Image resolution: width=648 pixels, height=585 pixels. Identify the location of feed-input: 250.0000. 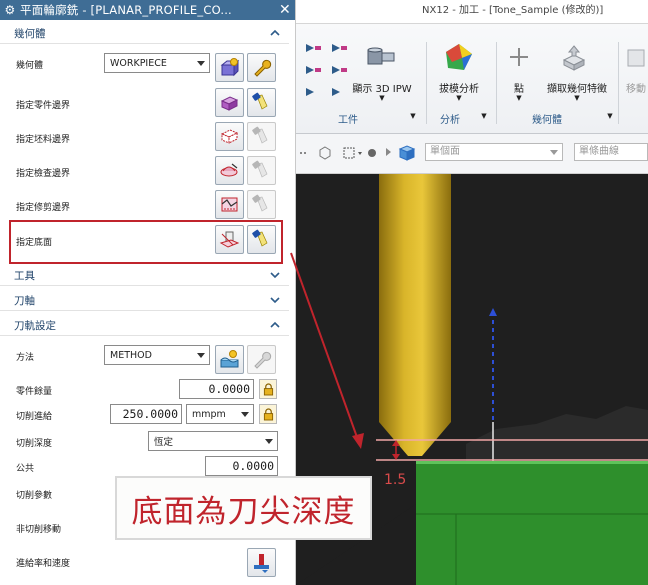
(146, 414).